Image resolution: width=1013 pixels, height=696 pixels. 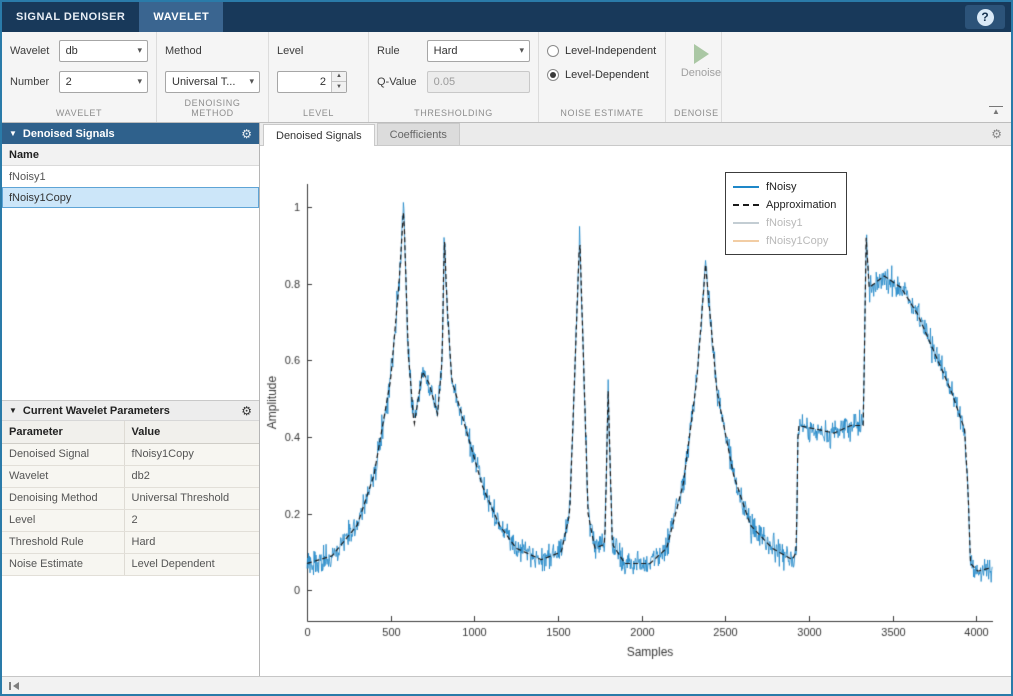 What do you see at coordinates (130, 197) in the screenshot?
I see `signal-row-fnoisy1copy: fNoisy1Copy` at bounding box center [130, 197].